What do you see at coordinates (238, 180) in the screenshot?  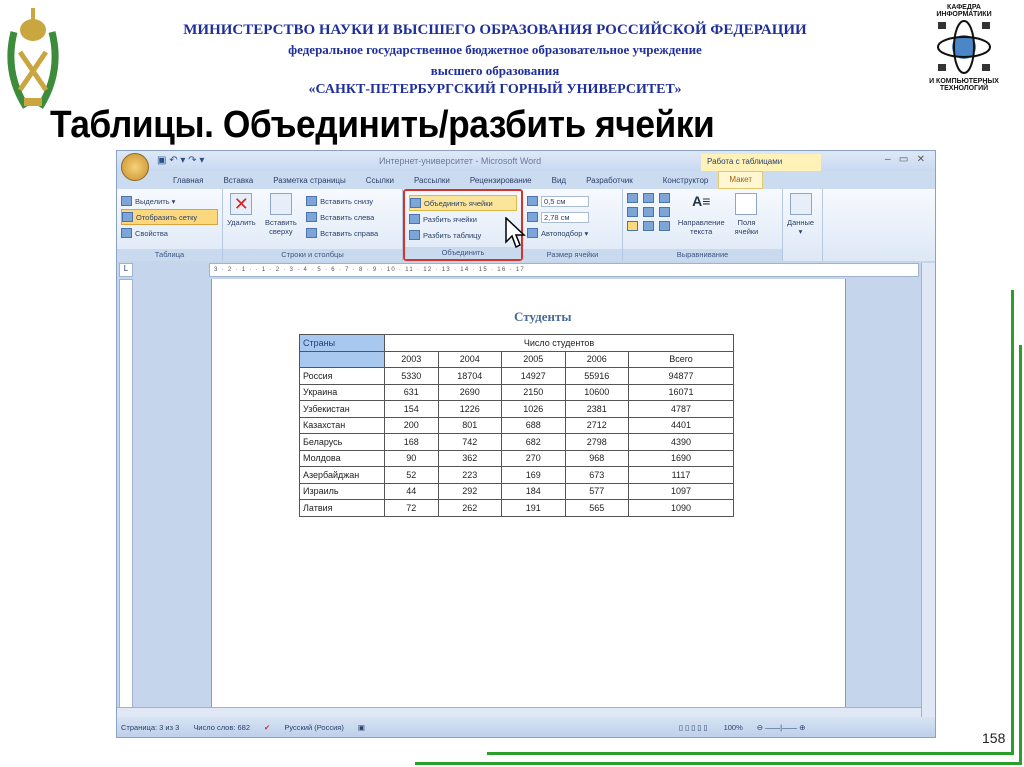 I see `tab-insert: Вставка` at bounding box center [238, 180].